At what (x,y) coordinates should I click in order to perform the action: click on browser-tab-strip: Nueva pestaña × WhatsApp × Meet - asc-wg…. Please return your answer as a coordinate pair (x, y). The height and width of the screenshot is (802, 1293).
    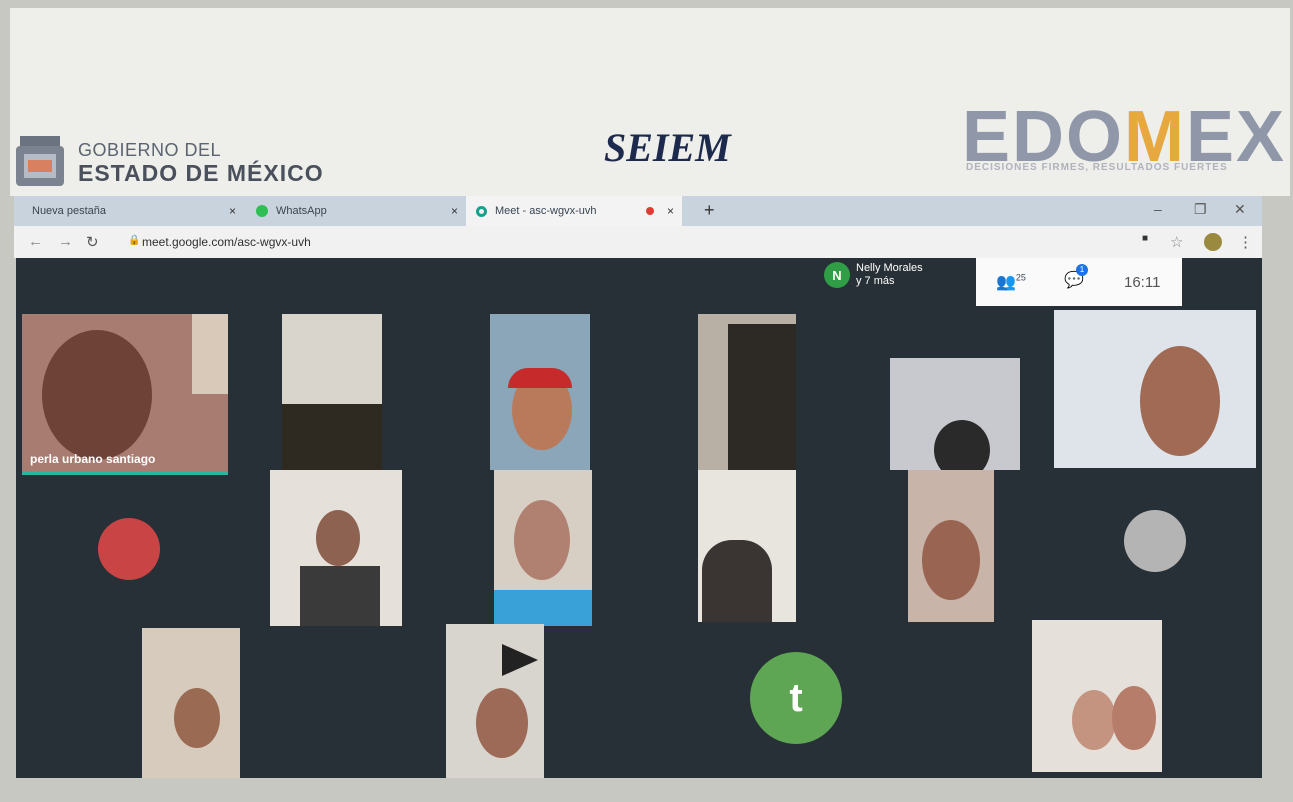
    Looking at the image, I should click on (638, 211).